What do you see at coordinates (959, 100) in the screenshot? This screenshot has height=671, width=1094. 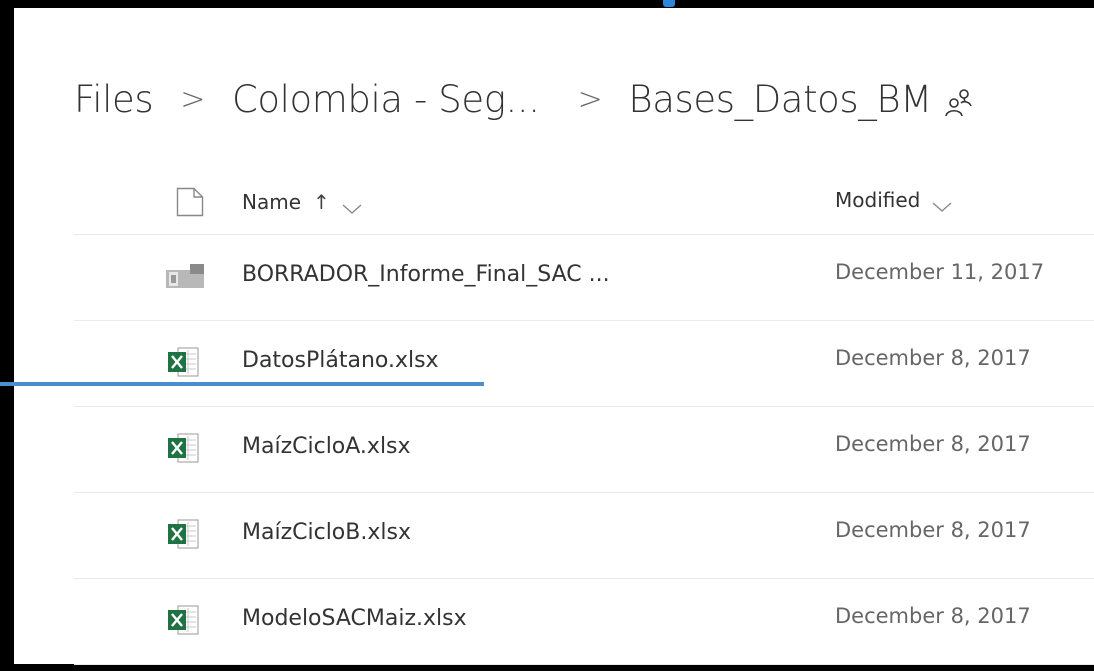 I see `shared-people-icon` at bounding box center [959, 100].